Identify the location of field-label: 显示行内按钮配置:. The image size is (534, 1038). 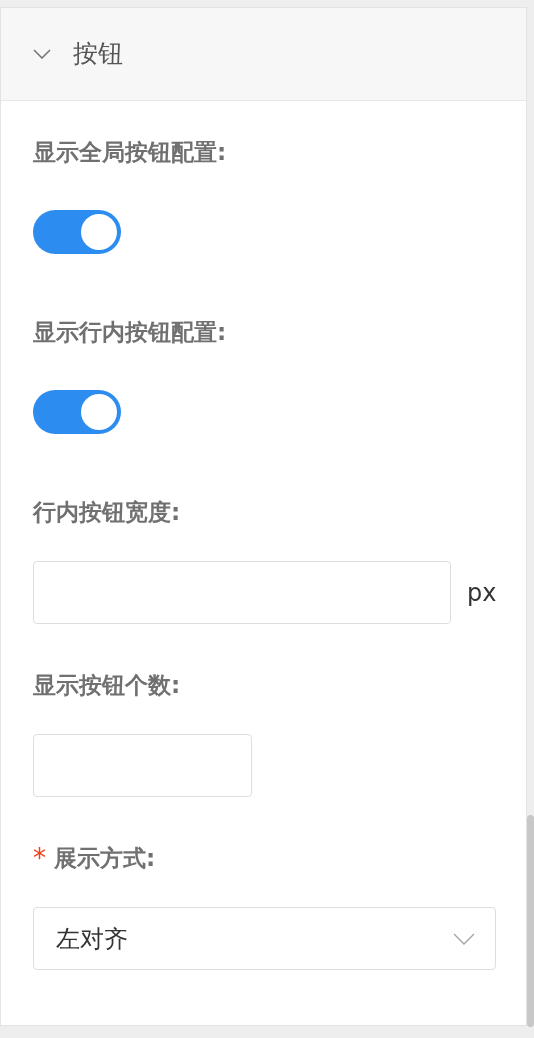
(130, 332).